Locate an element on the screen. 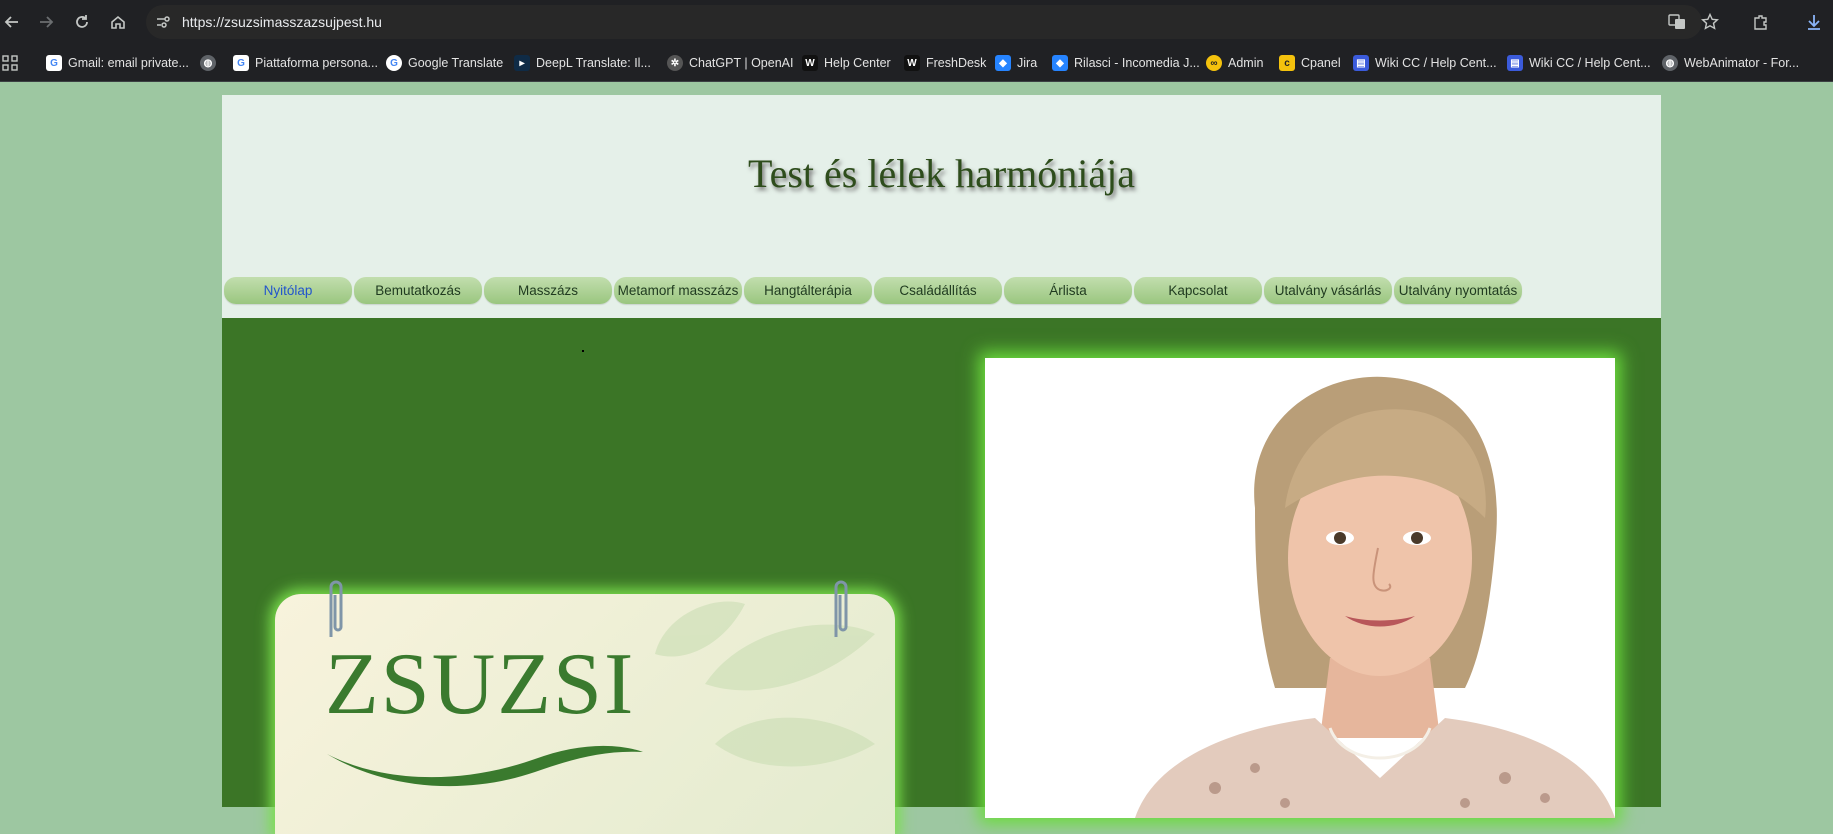 The height and width of the screenshot is (834, 1833). bookmark-admin: ∞ Admin is located at coordinates (1234, 63).